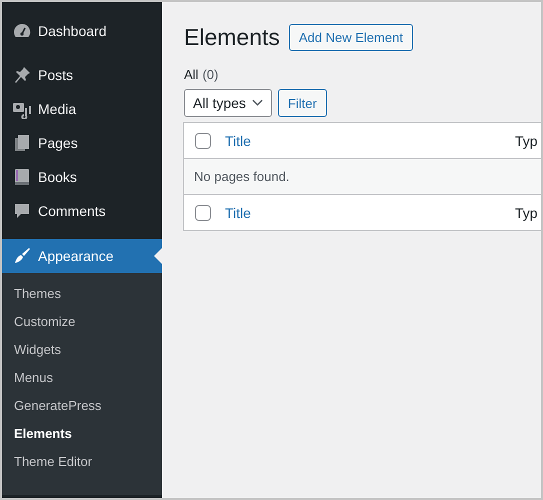 The width and height of the screenshot is (543, 500). What do you see at coordinates (82, 177) in the screenshot?
I see `menu-item: Books` at bounding box center [82, 177].